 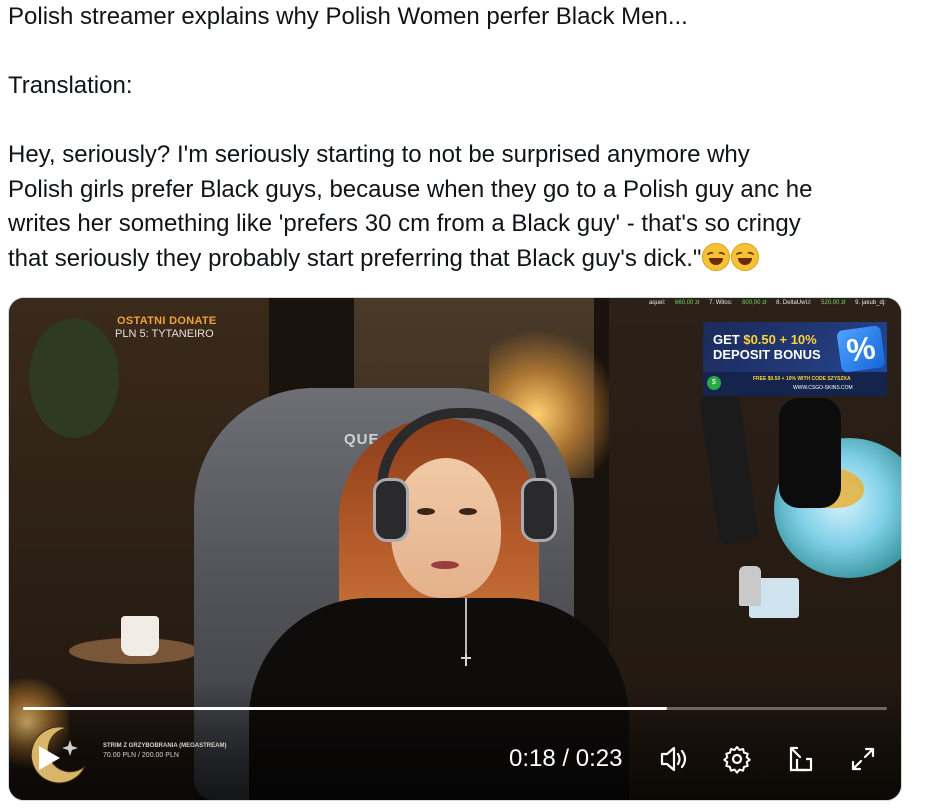 I want to click on gear-icon, so click(x=737, y=760).